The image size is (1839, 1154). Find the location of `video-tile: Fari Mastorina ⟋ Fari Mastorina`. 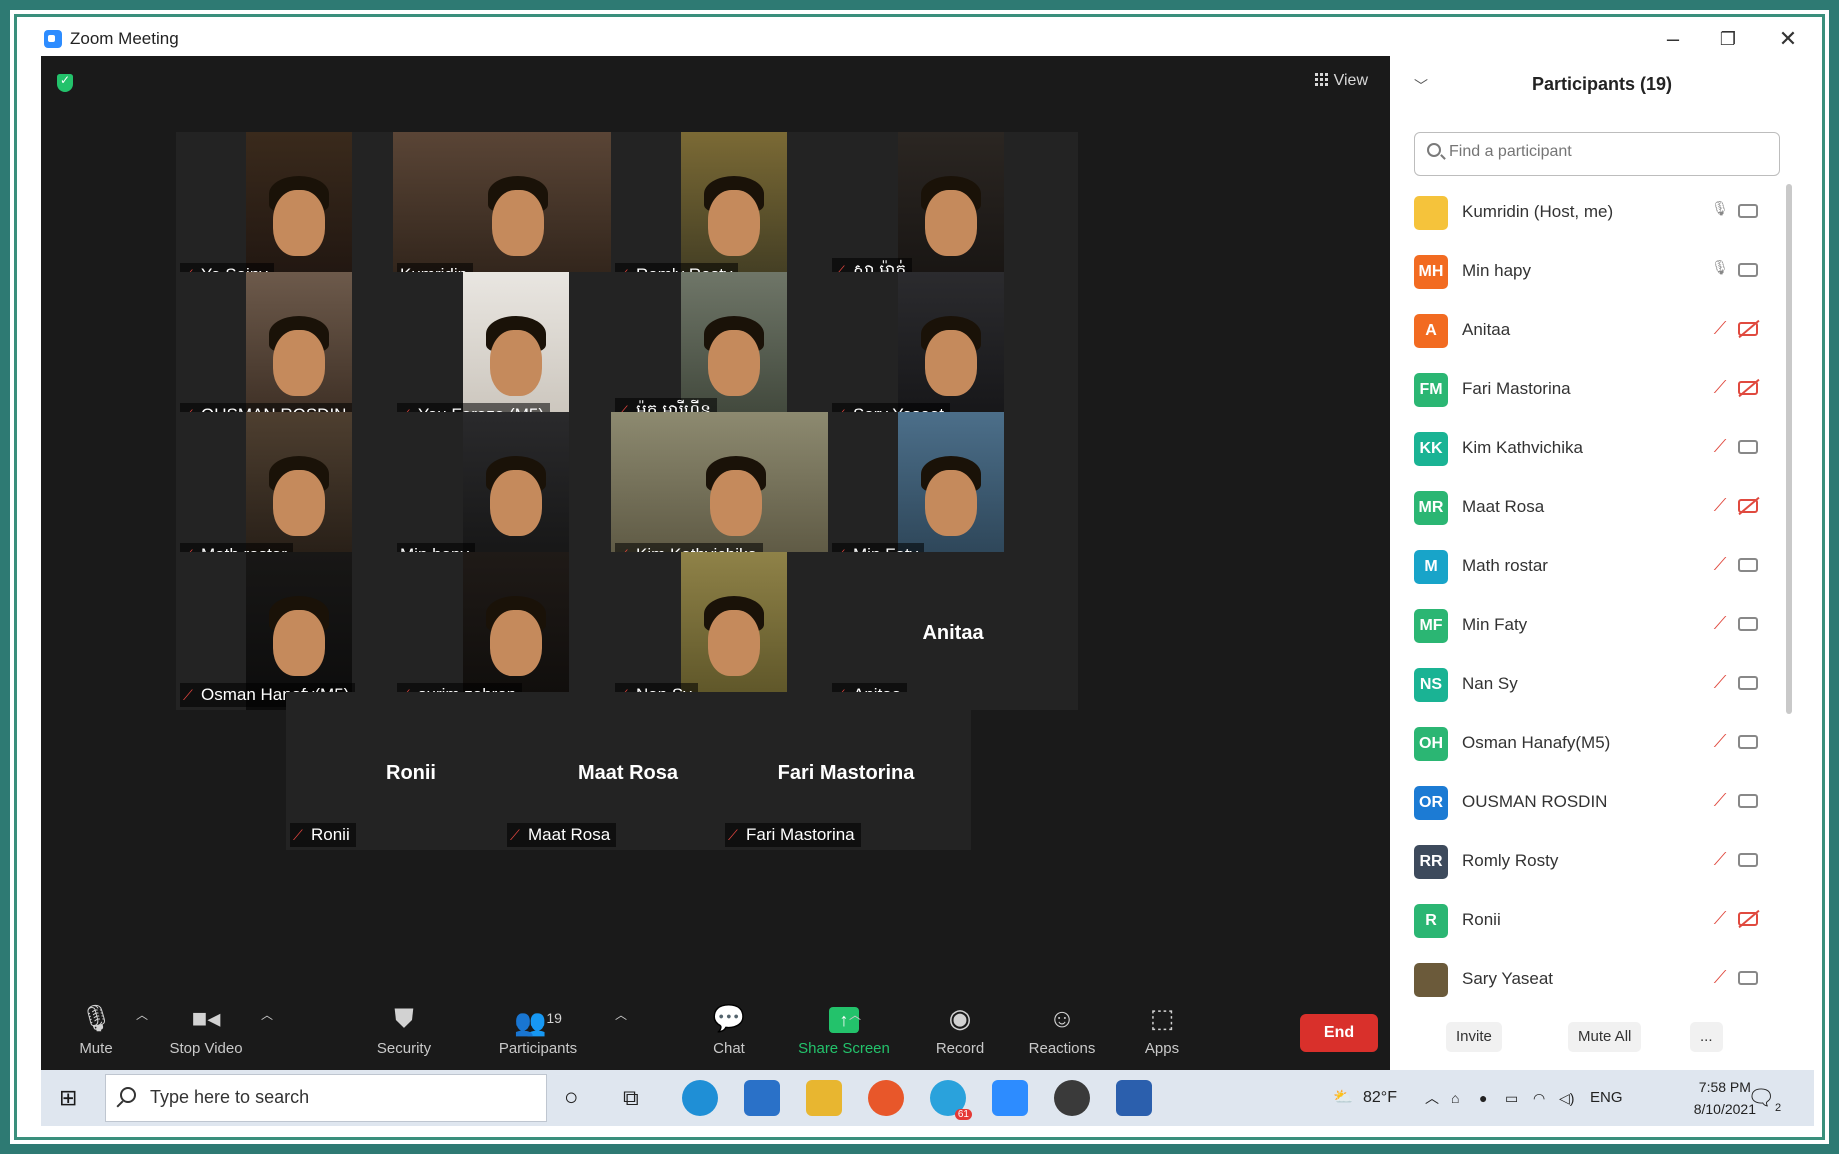

video-tile: Fari Mastorina ⟋ Fari Mastorina is located at coordinates (846, 771).